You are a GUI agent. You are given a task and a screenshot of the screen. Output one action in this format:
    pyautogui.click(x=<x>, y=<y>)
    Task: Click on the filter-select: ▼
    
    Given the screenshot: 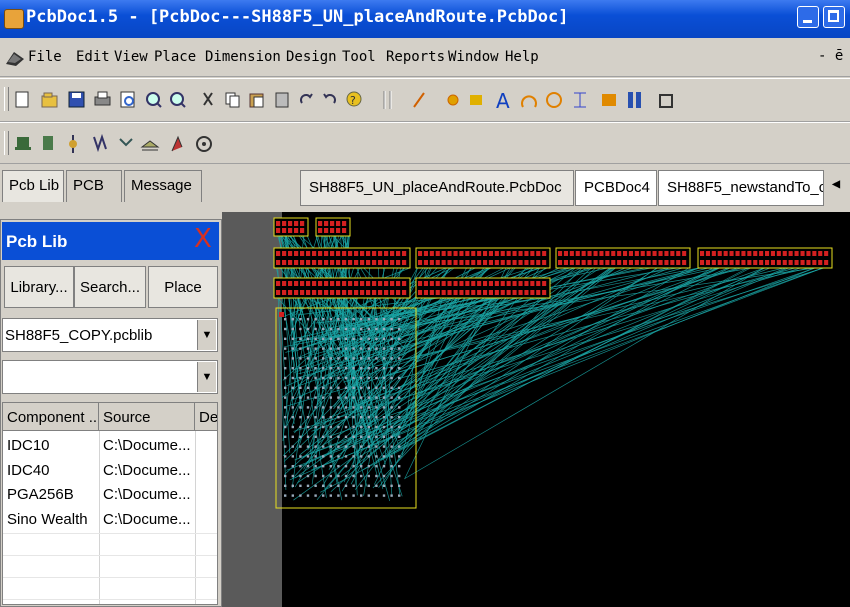 What is the action you would take?
    pyautogui.click(x=110, y=377)
    